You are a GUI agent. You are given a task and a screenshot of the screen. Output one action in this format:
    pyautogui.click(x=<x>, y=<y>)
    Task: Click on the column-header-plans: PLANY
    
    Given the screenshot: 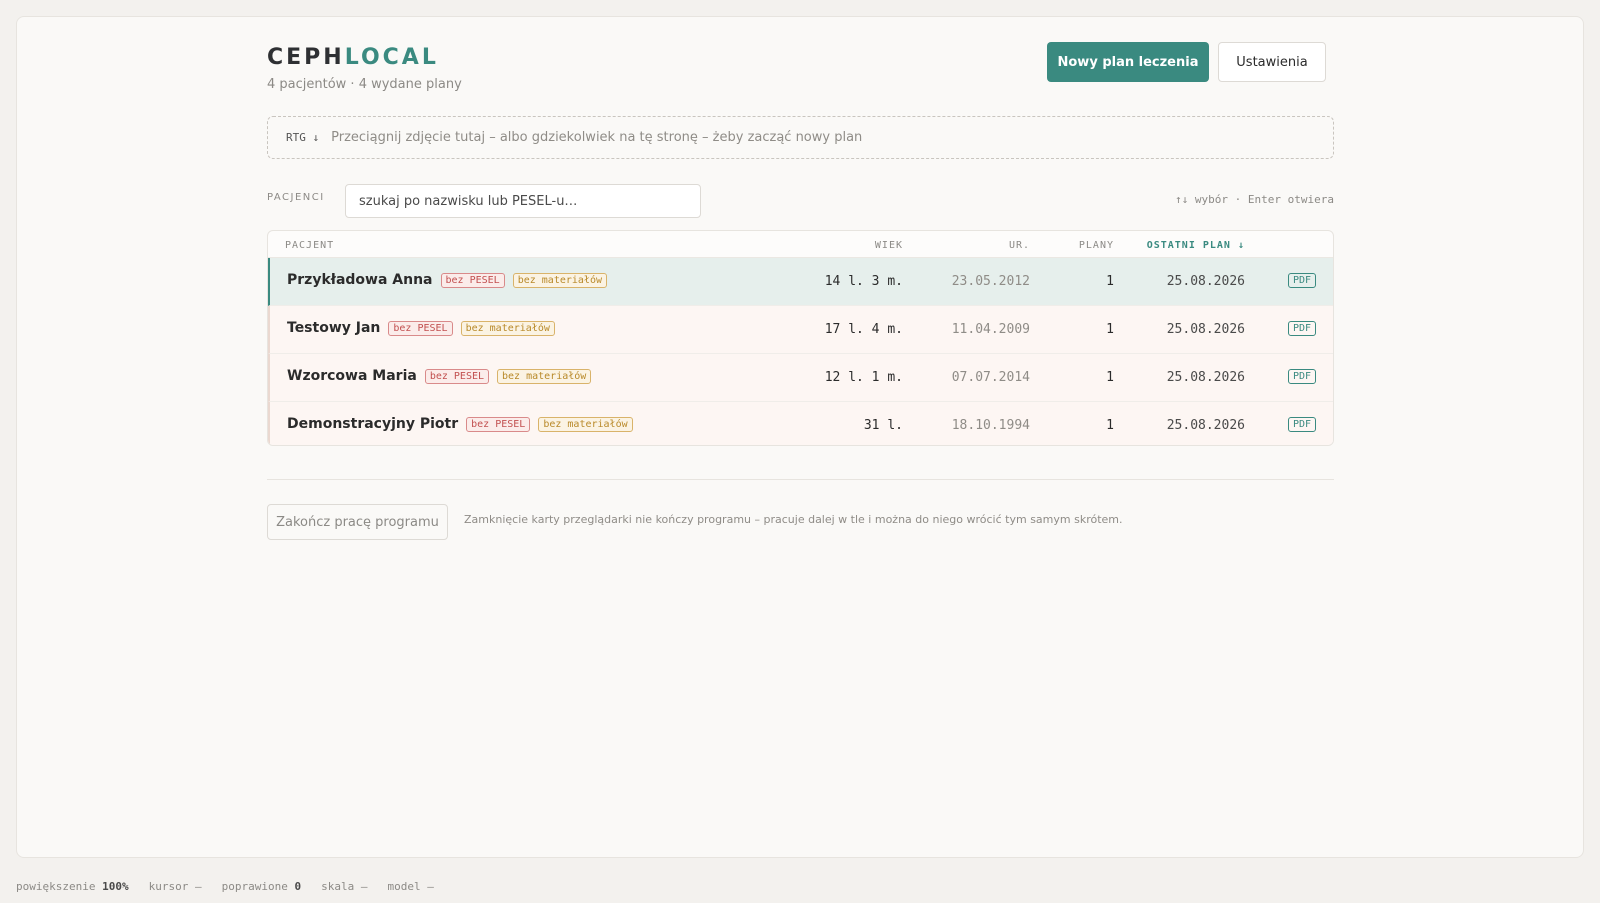 What is the action you would take?
    pyautogui.click(x=1096, y=245)
    